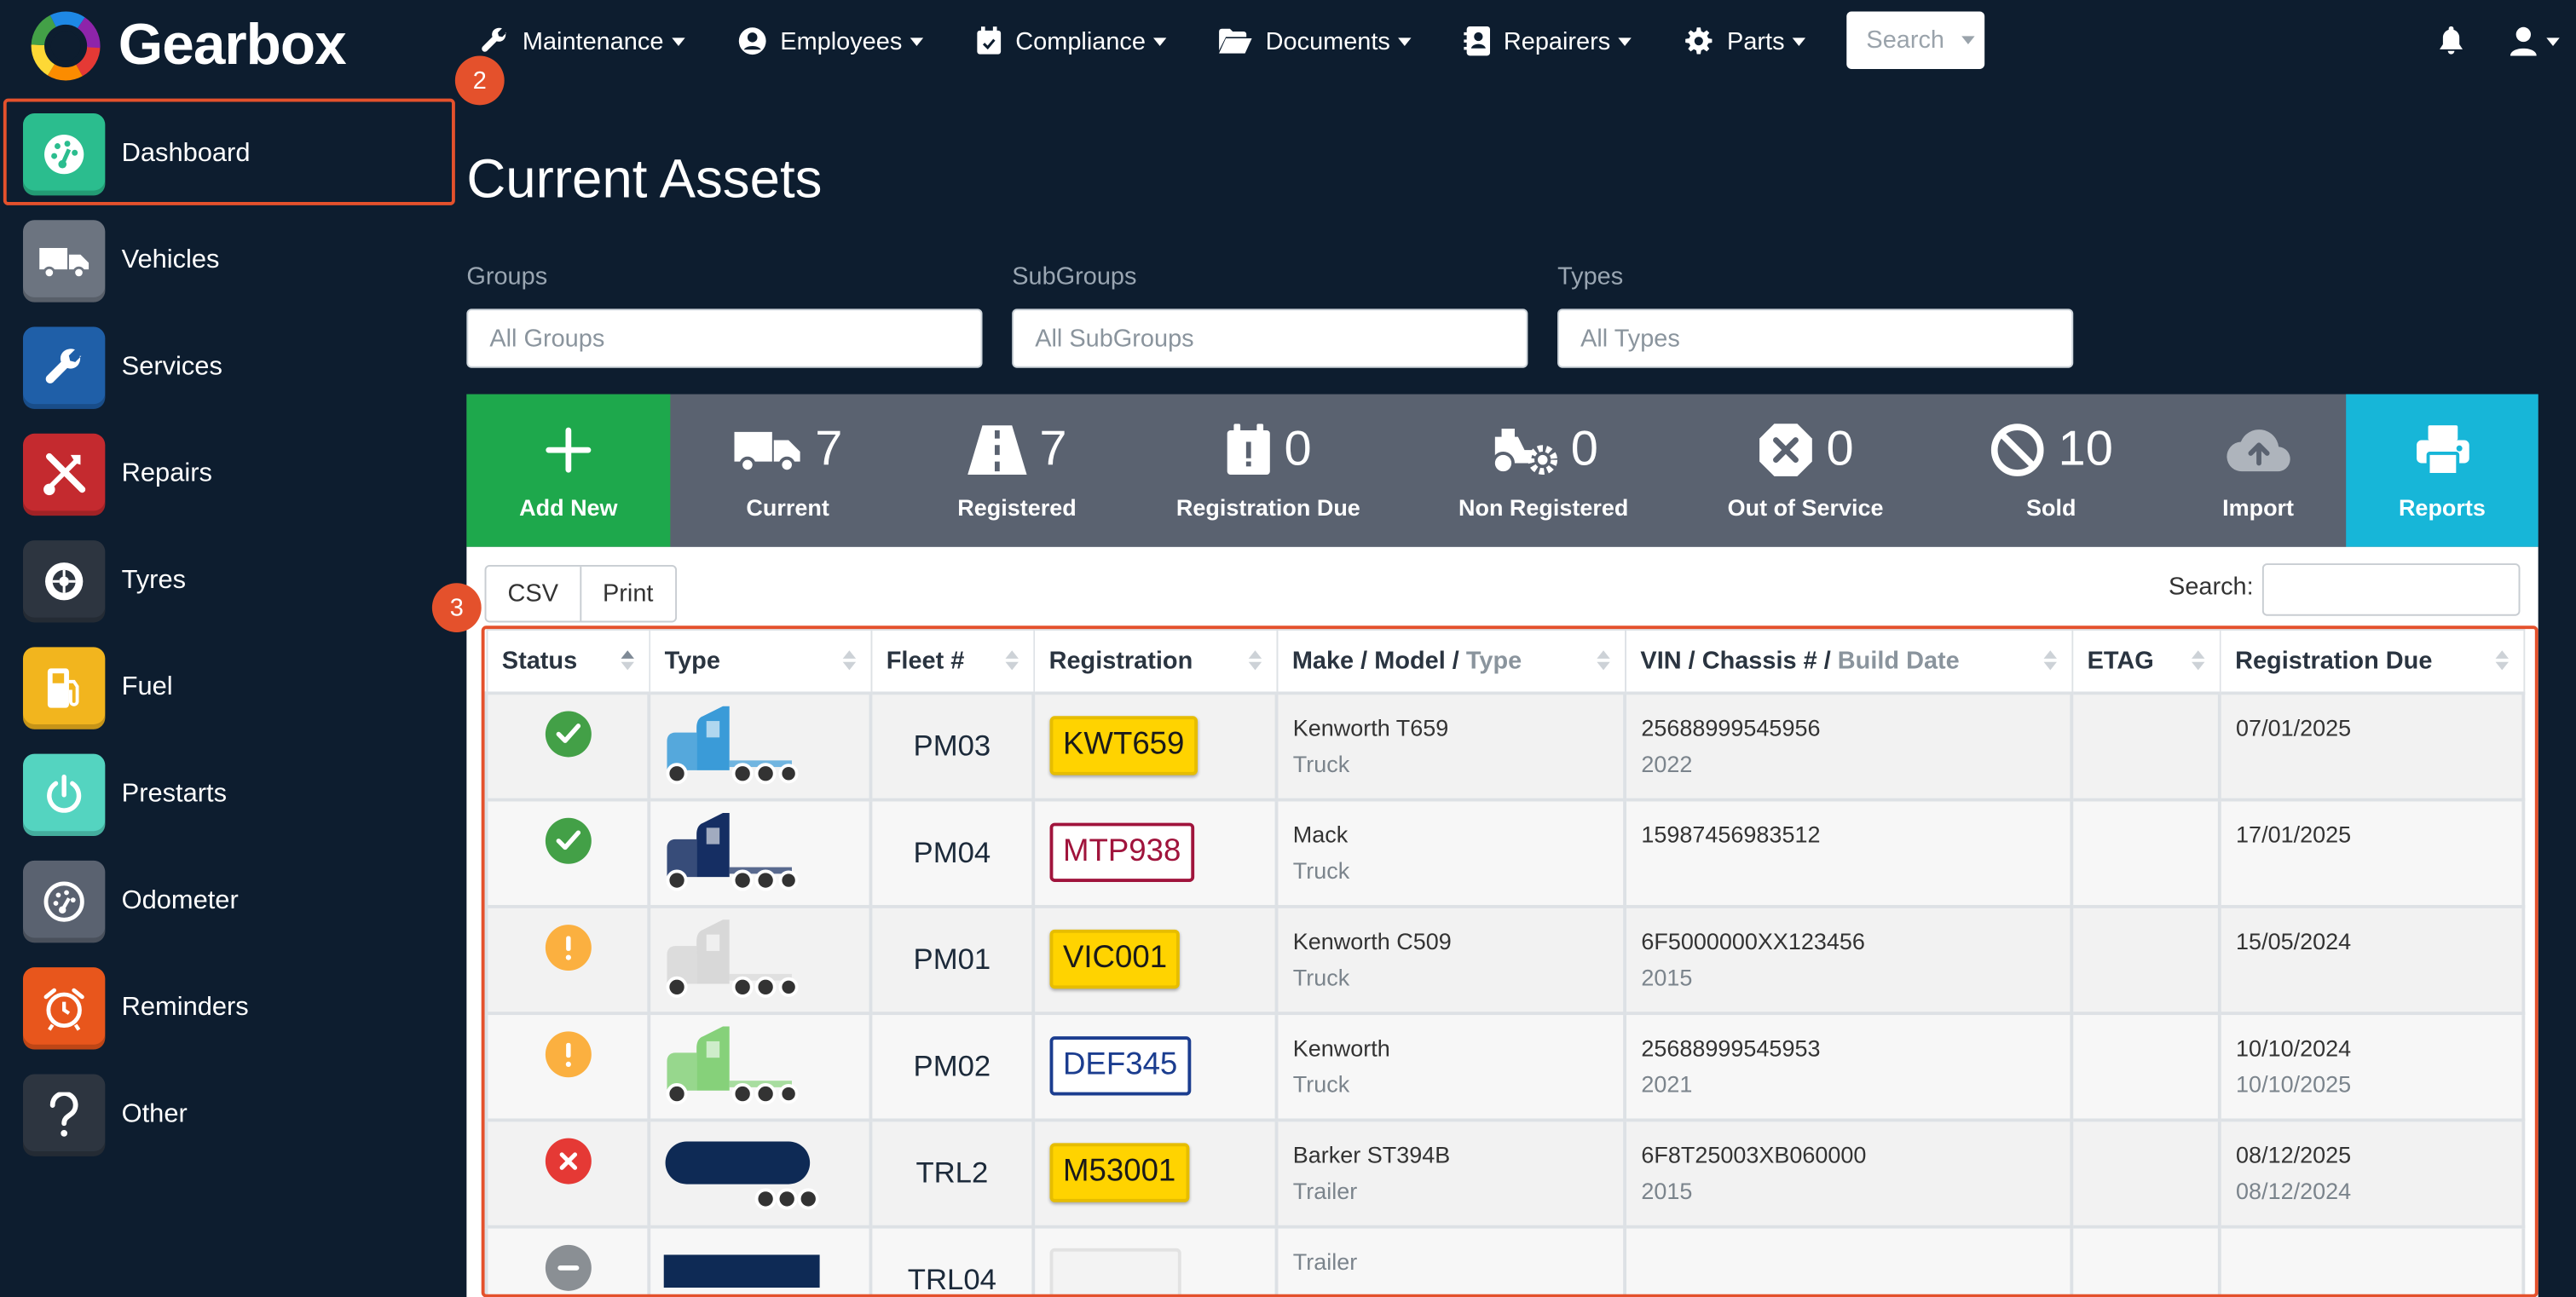 The height and width of the screenshot is (1297, 2576). I want to click on col-vin: VIN / Chassis # / Build Date, so click(1848, 661).